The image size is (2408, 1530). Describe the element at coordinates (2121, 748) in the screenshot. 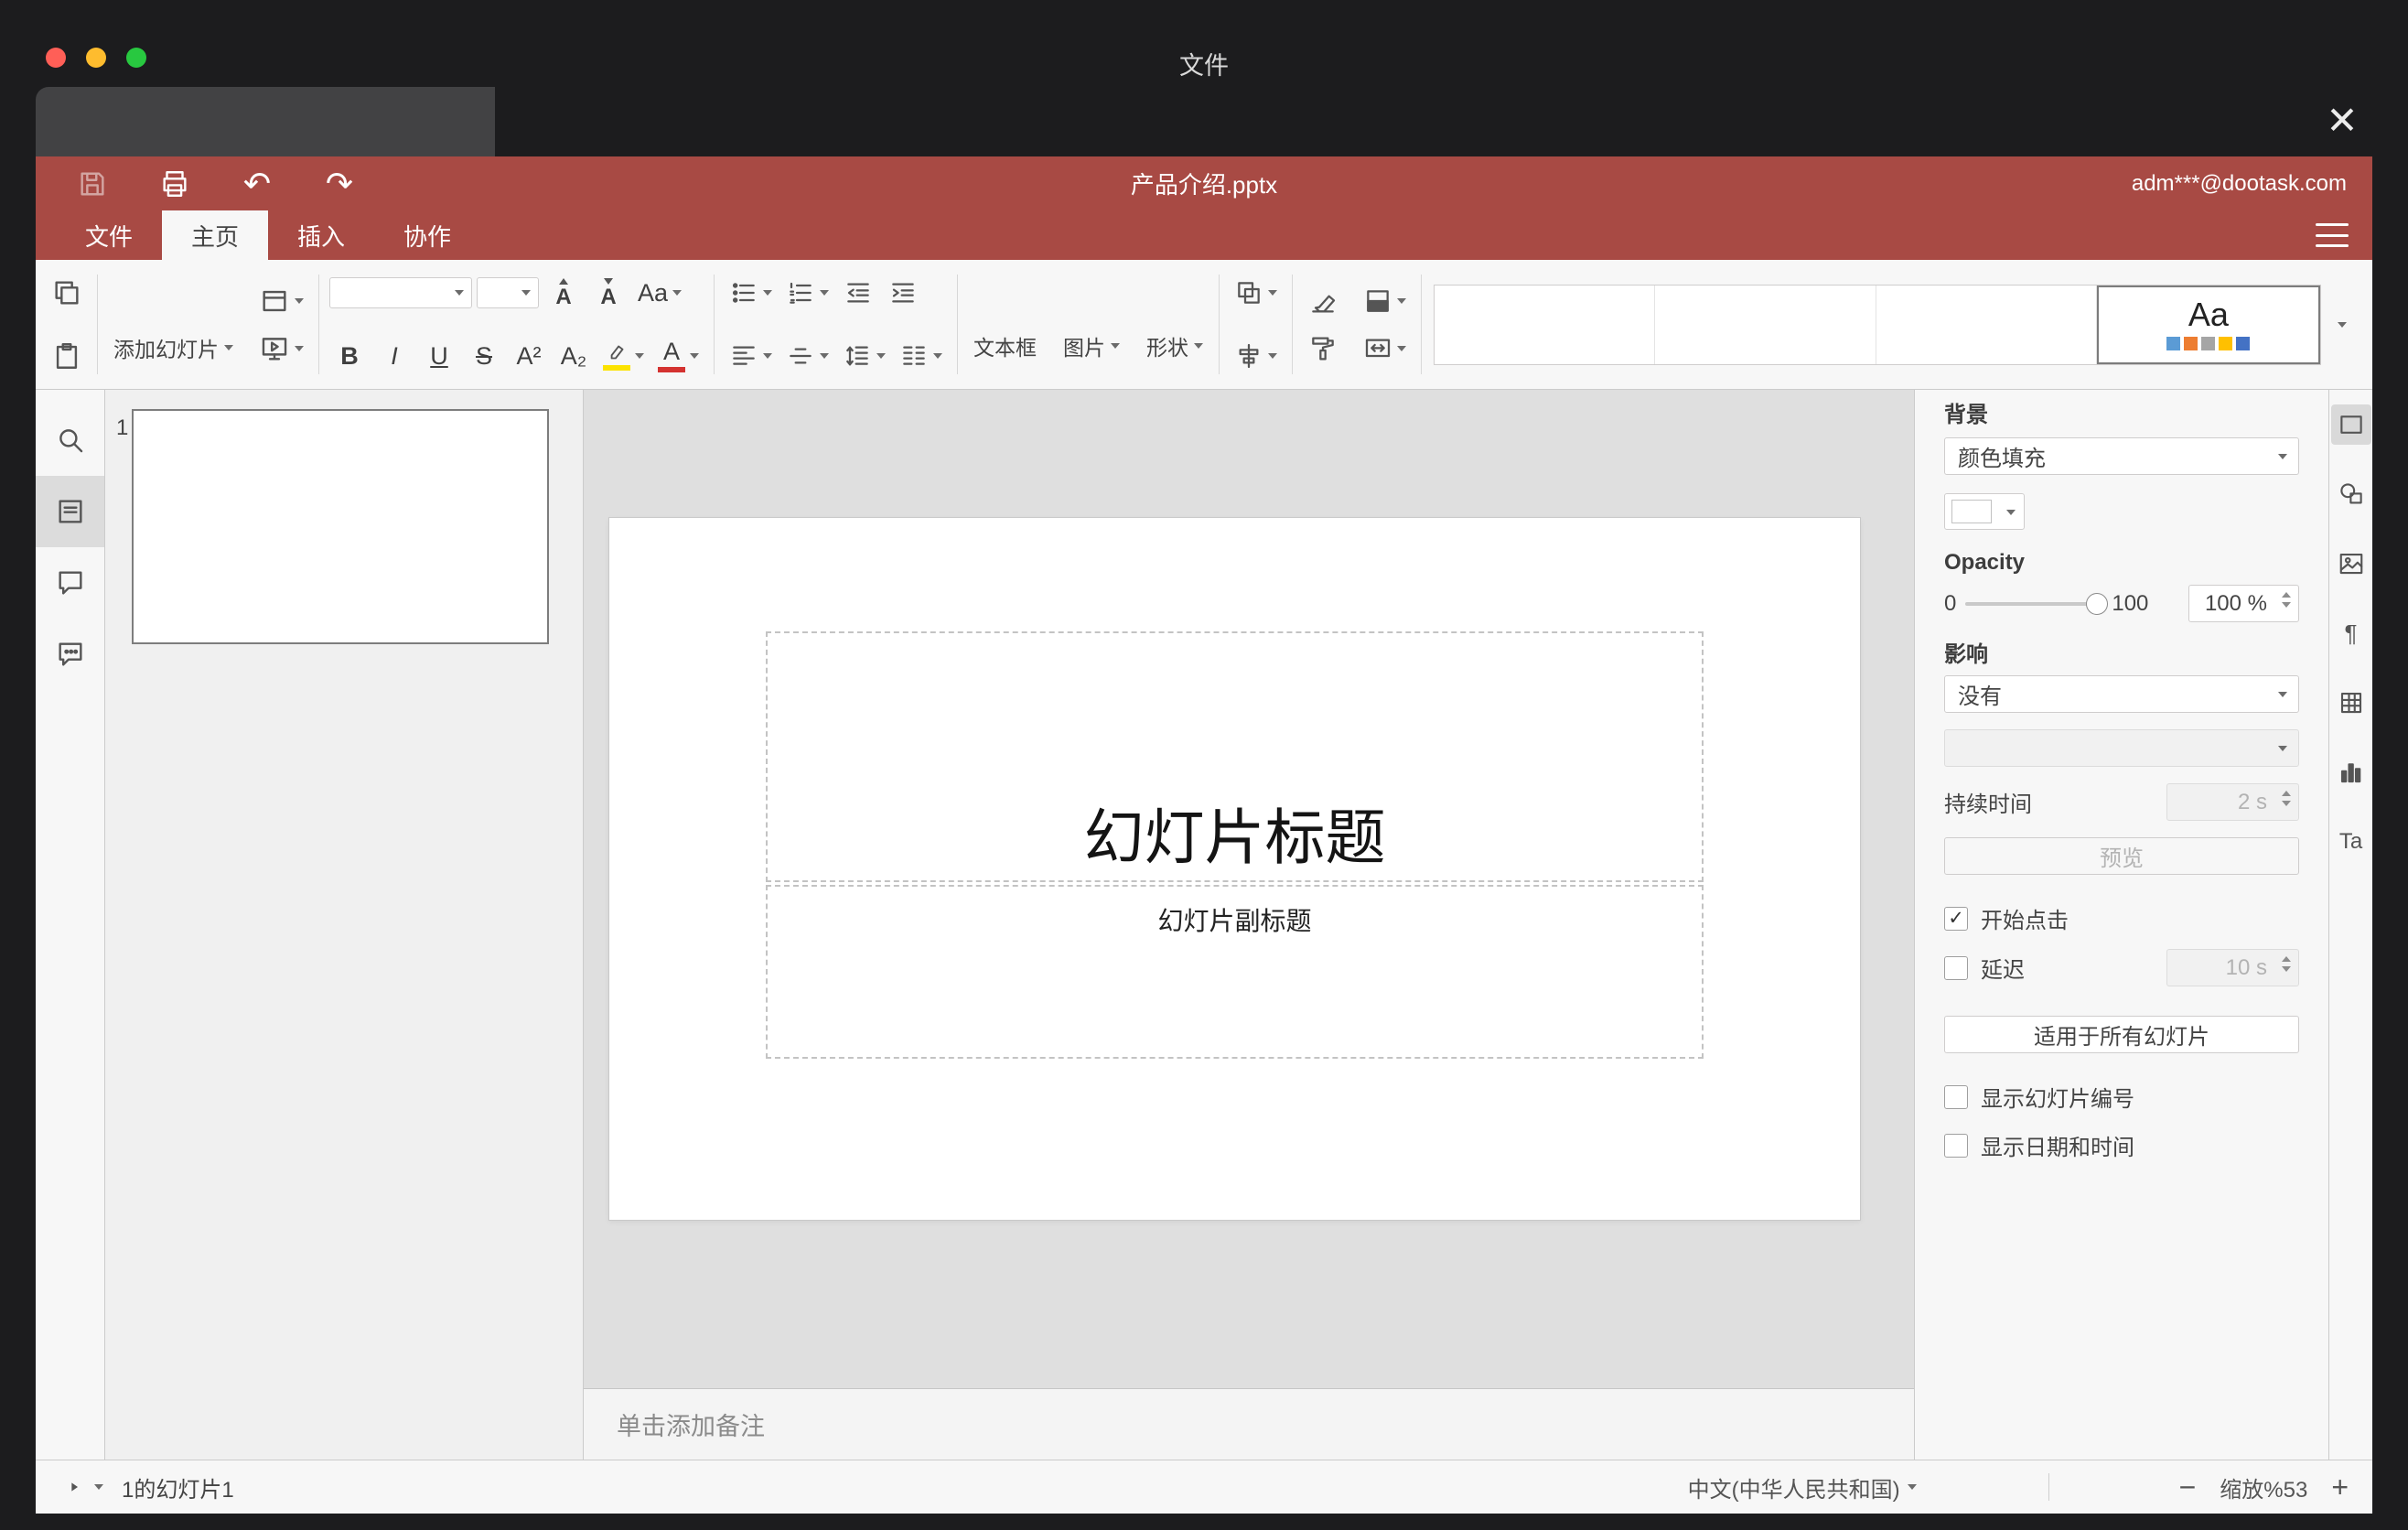

I see `effect-option-select` at that location.